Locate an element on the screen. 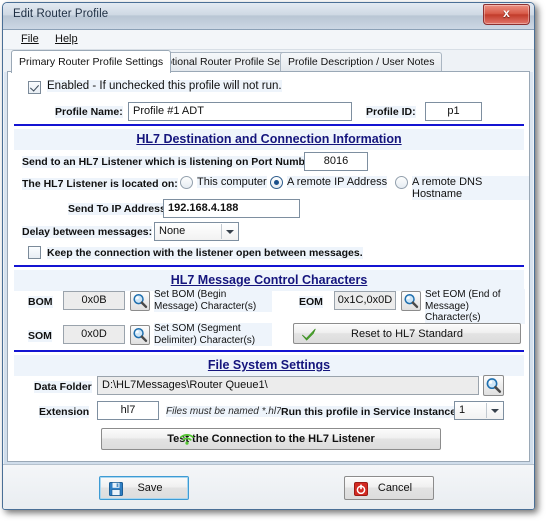 The height and width of the screenshot is (521, 550). menu-item-help-label: Help is located at coordinates (66, 39).